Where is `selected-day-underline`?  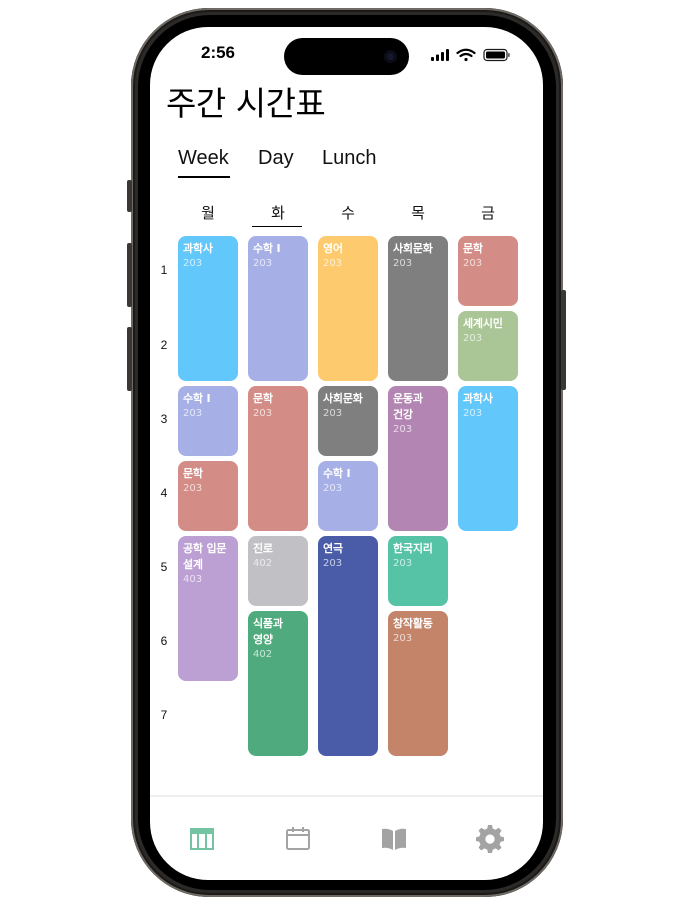 selected-day-underline is located at coordinates (277, 226).